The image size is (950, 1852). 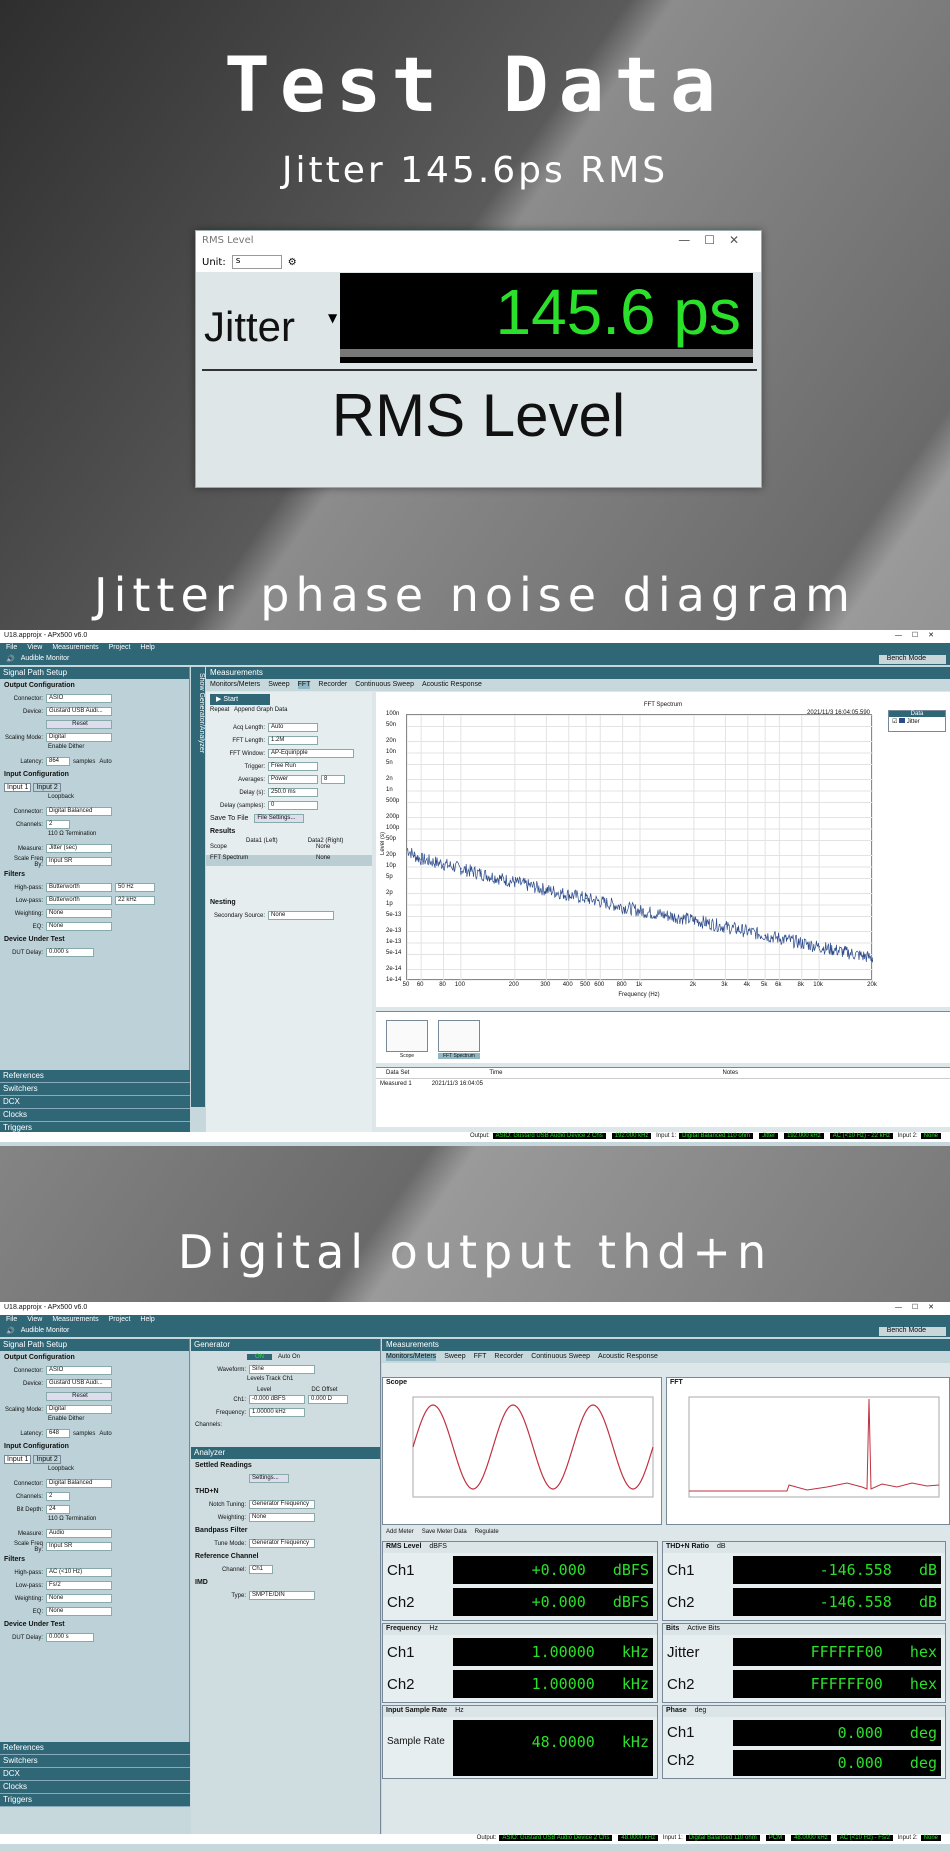 What do you see at coordinates (640, 848) in the screenshot?
I see `plot-area` at bounding box center [640, 848].